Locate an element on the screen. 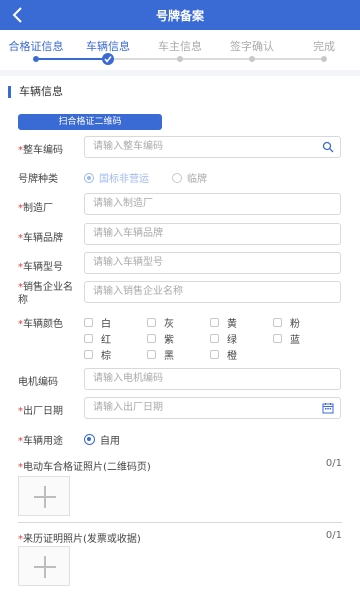 The width and height of the screenshot is (360, 600). divider is located at coordinates (180, 522).